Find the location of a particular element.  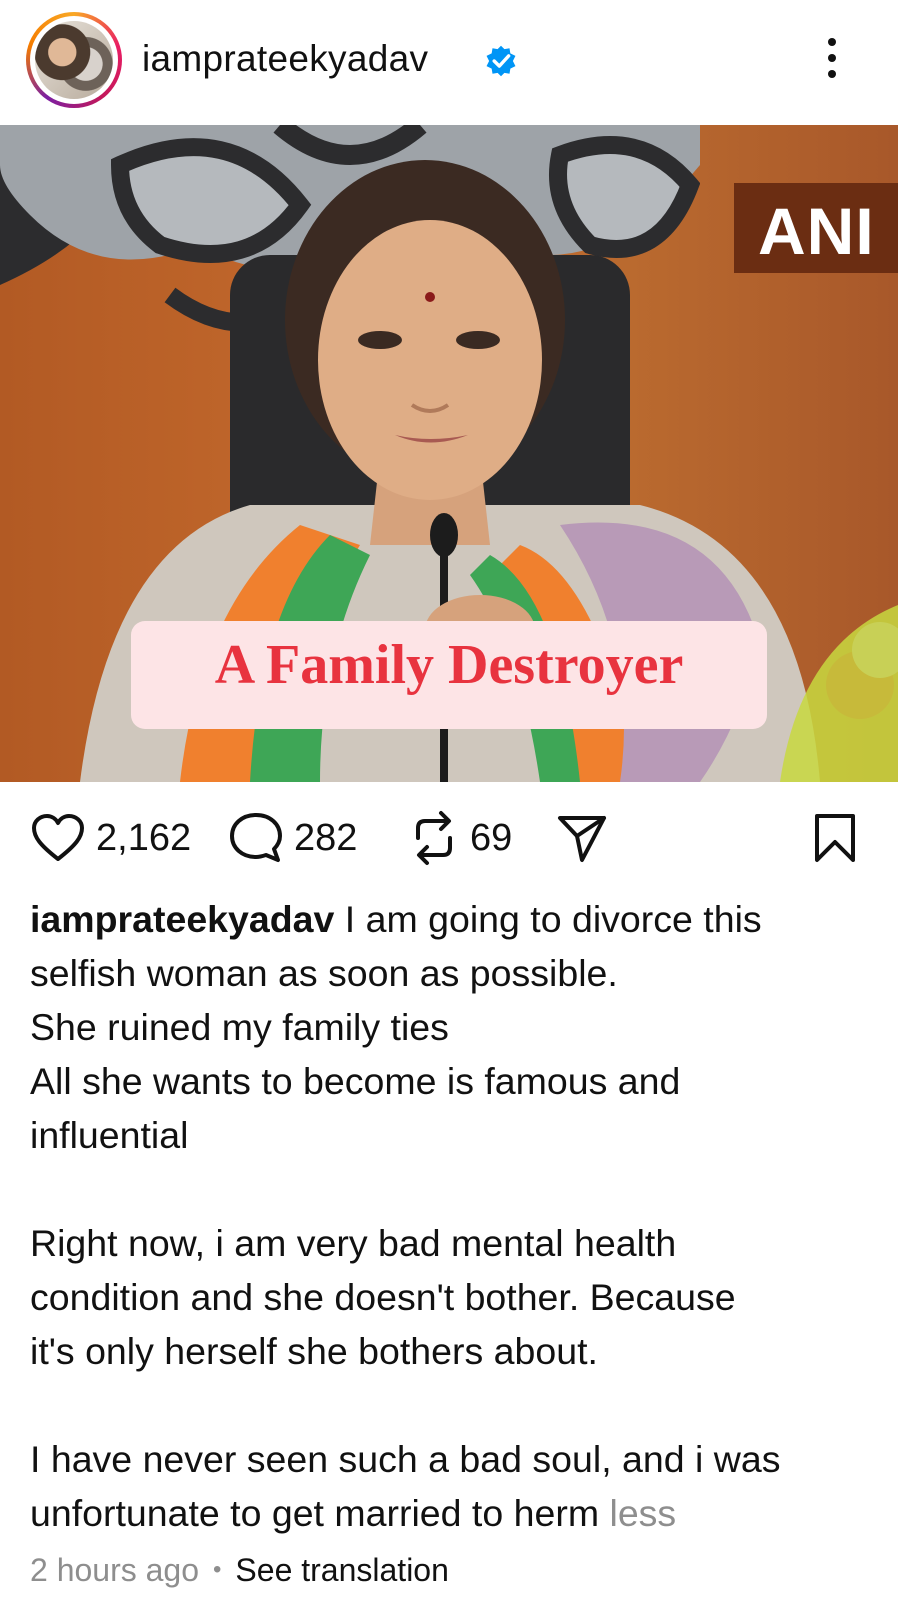

post-meta: 2 hours ago • See translation is located at coordinates (239, 1570).